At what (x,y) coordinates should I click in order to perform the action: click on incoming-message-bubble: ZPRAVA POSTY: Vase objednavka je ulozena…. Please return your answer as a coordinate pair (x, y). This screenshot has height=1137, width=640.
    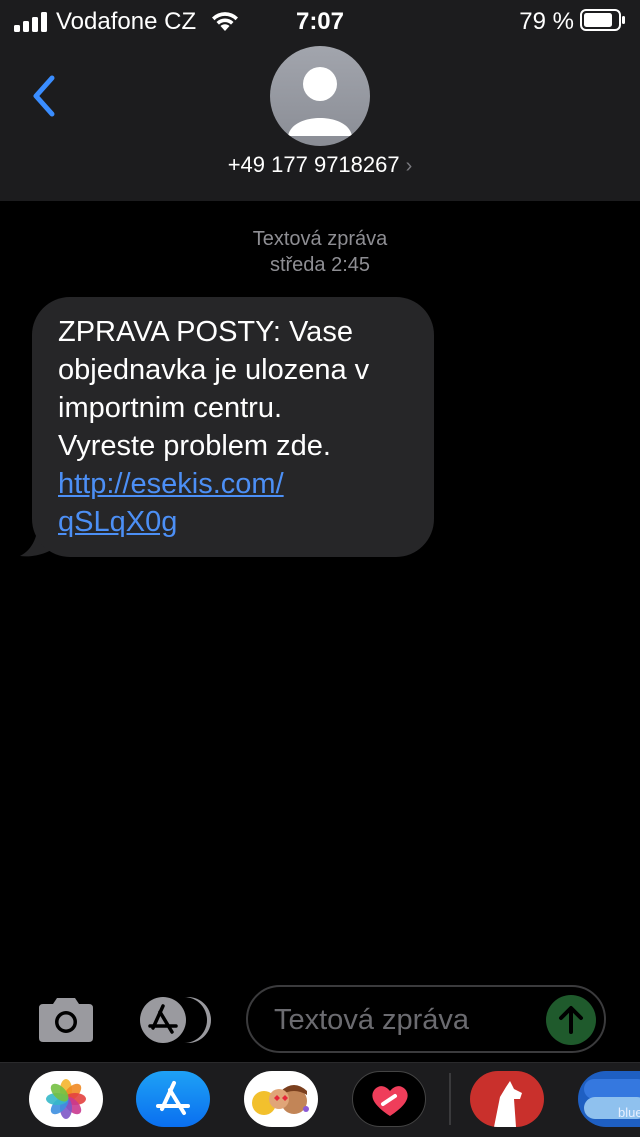
    Looking at the image, I should click on (233, 427).